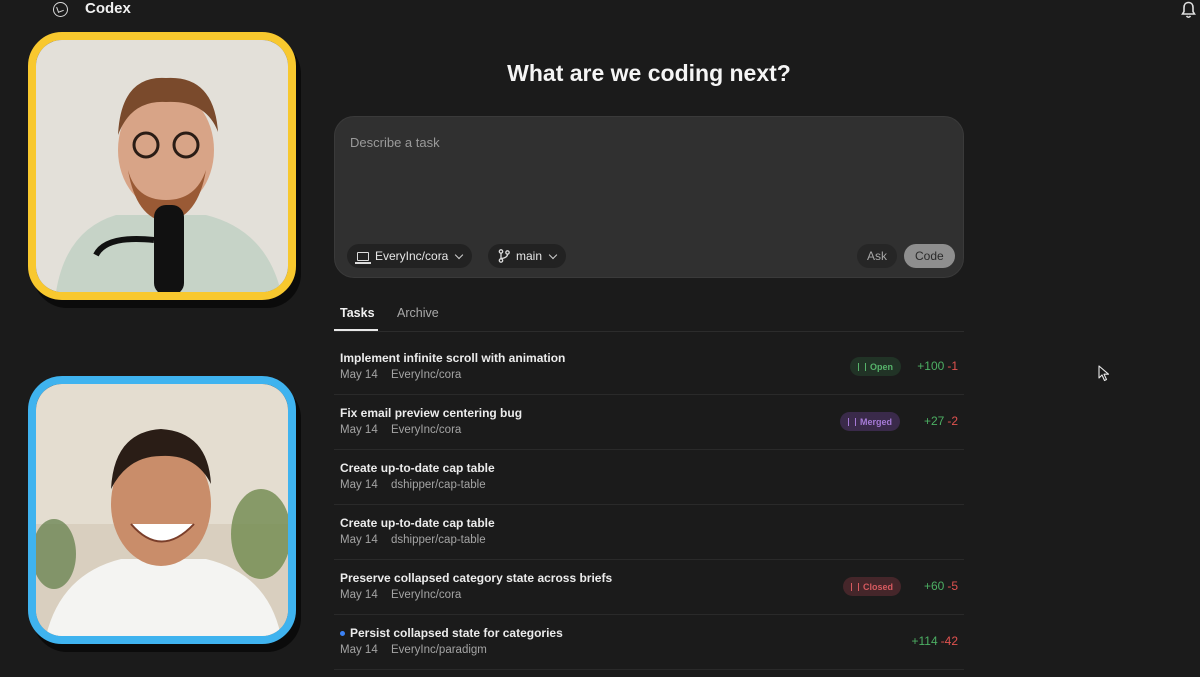 The height and width of the screenshot is (677, 1200). What do you see at coordinates (456, 633) in the screenshot?
I see `task-title: Persist collapsed state for categories` at bounding box center [456, 633].